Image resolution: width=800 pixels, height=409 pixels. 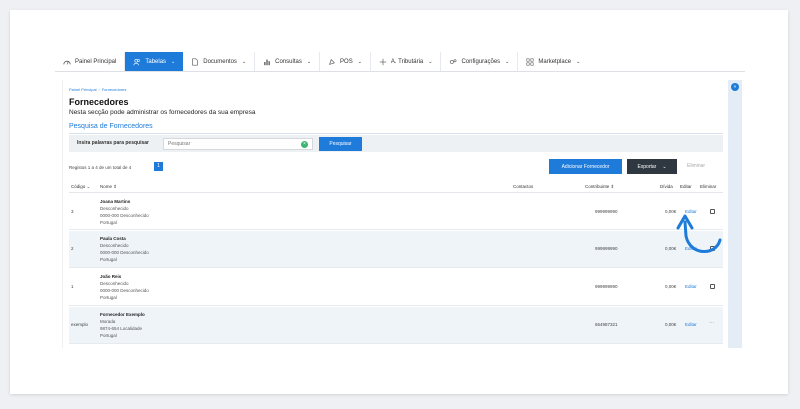 What do you see at coordinates (113, 143) in the screenshot?
I see `search-label: Insira palavras para pesquisar` at bounding box center [113, 143].